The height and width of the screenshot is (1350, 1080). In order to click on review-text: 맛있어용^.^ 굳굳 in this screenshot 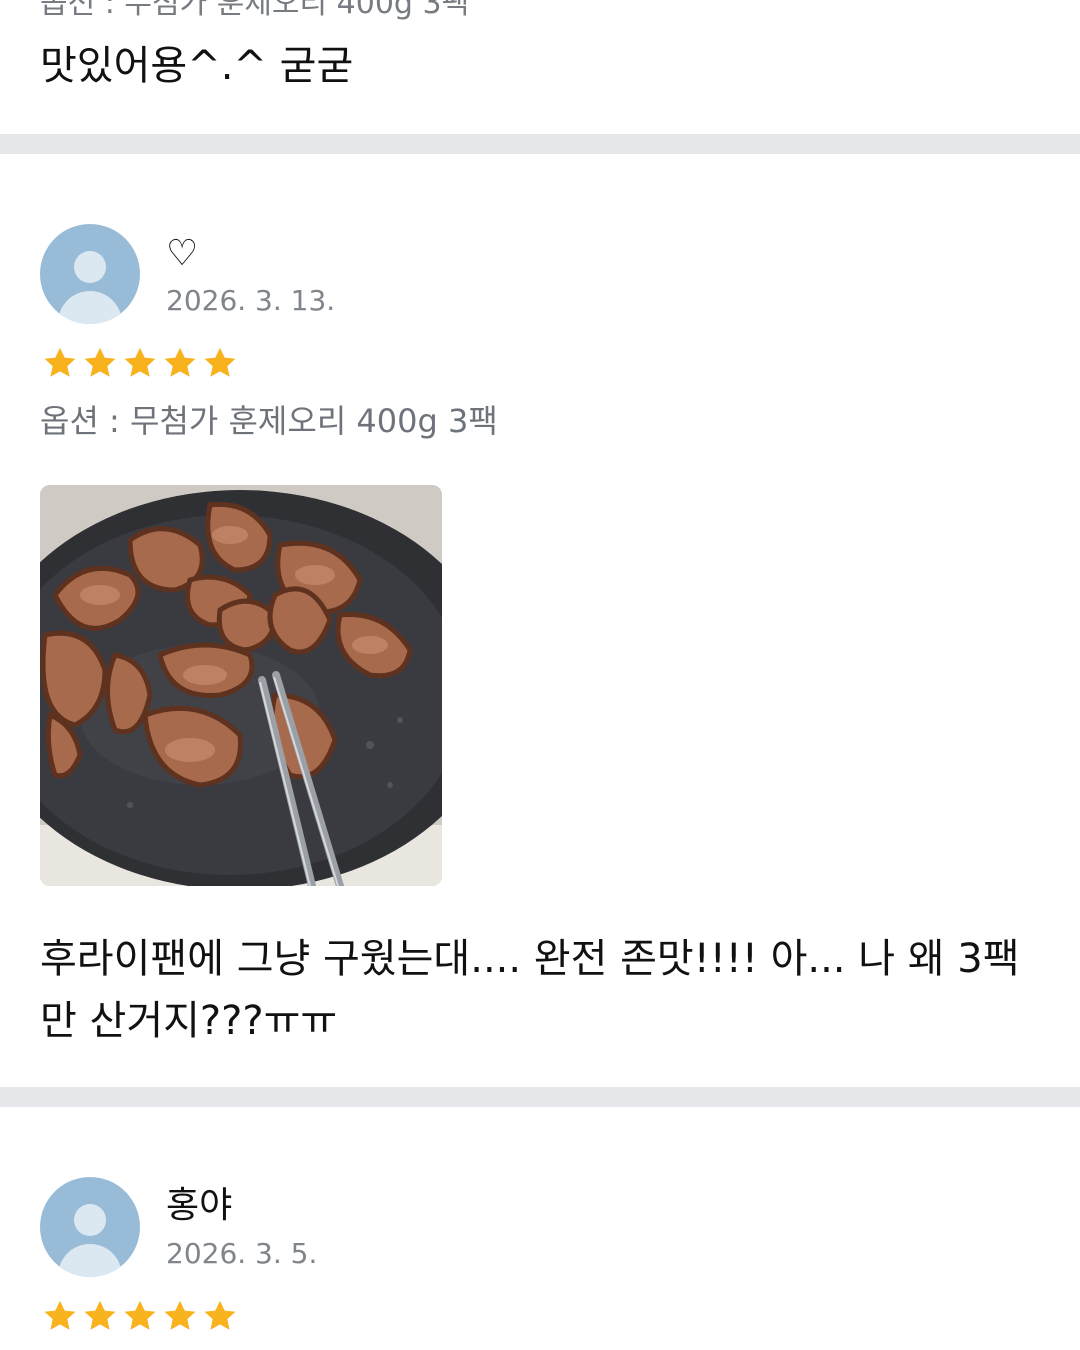, I will do `click(197, 66)`.